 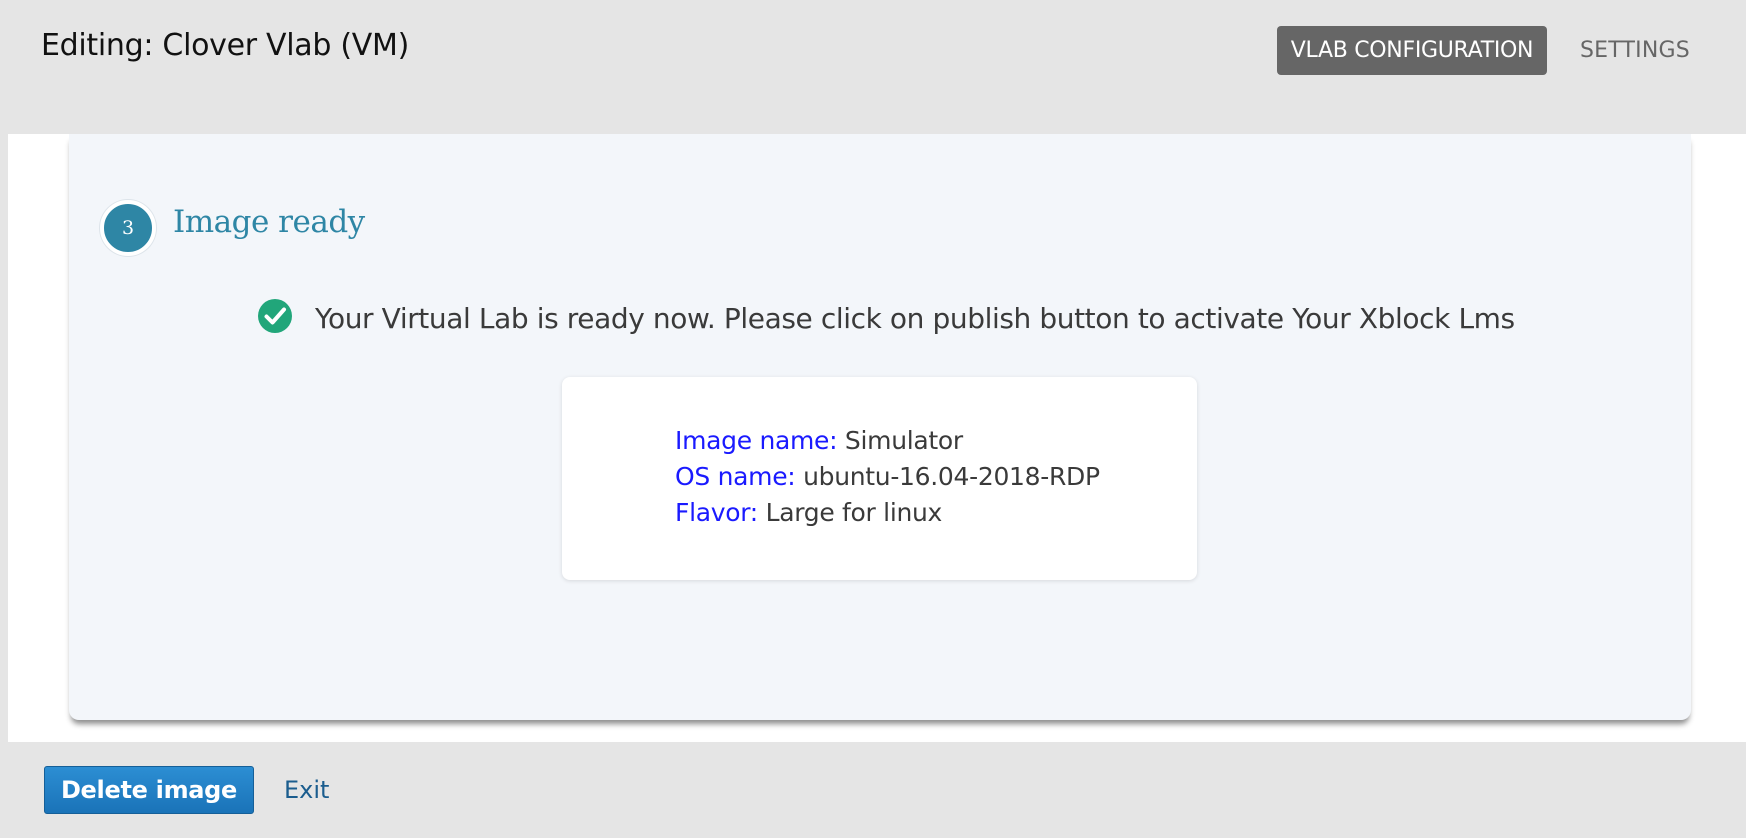 What do you see at coordinates (225, 45) in the screenshot?
I see `page-title: Editing: Clover Vlab (VM)` at bounding box center [225, 45].